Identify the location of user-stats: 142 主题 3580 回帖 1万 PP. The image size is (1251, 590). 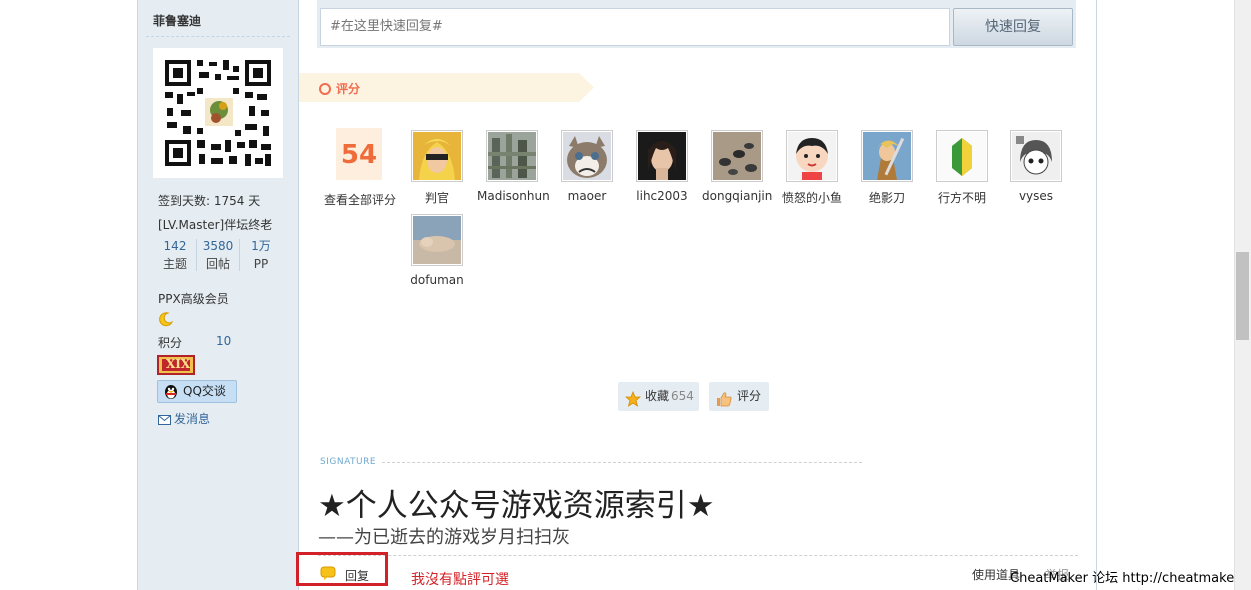
(218, 255).